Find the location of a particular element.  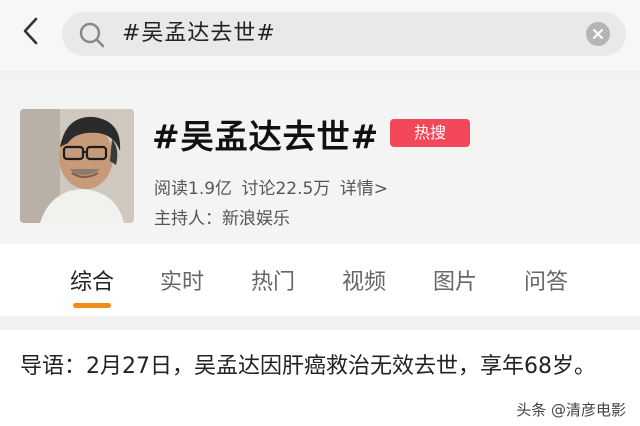

portrait-image is located at coordinates (77, 166).